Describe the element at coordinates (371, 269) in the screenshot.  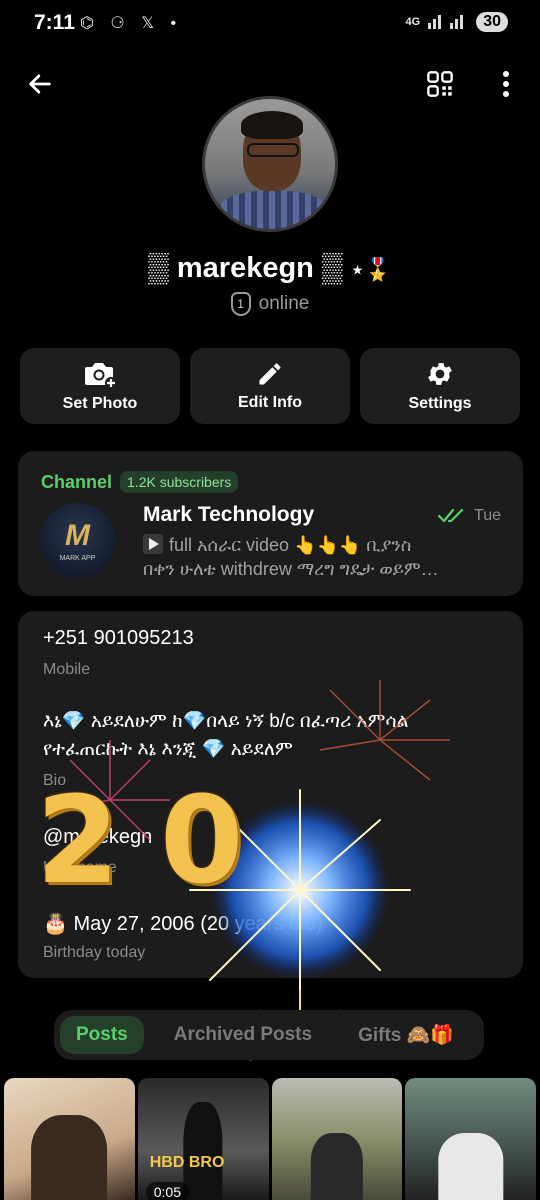
I see `name-badges: ⋆🎖️` at that location.